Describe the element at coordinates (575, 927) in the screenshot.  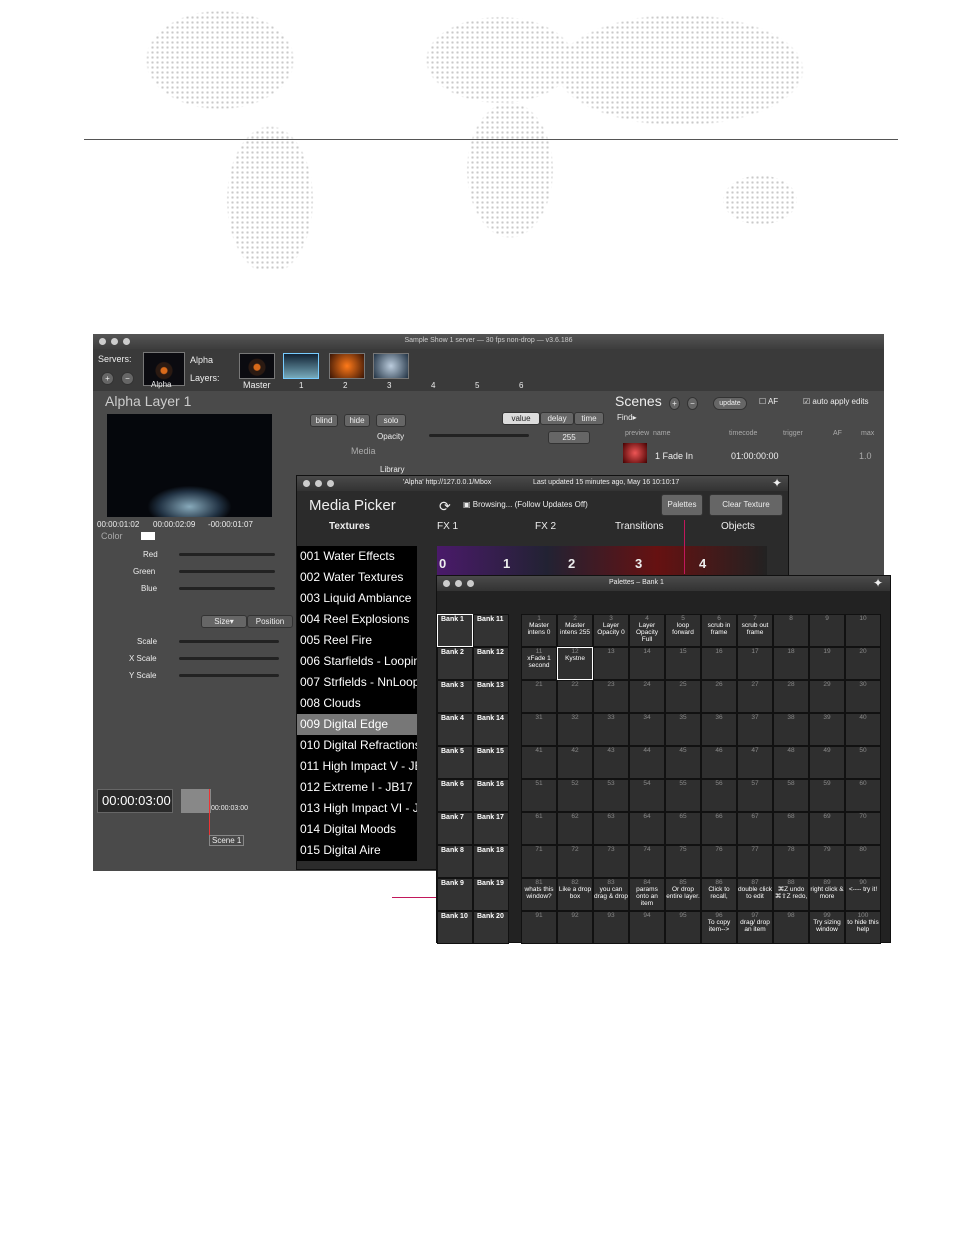
I see `palette-cell: 92` at that location.